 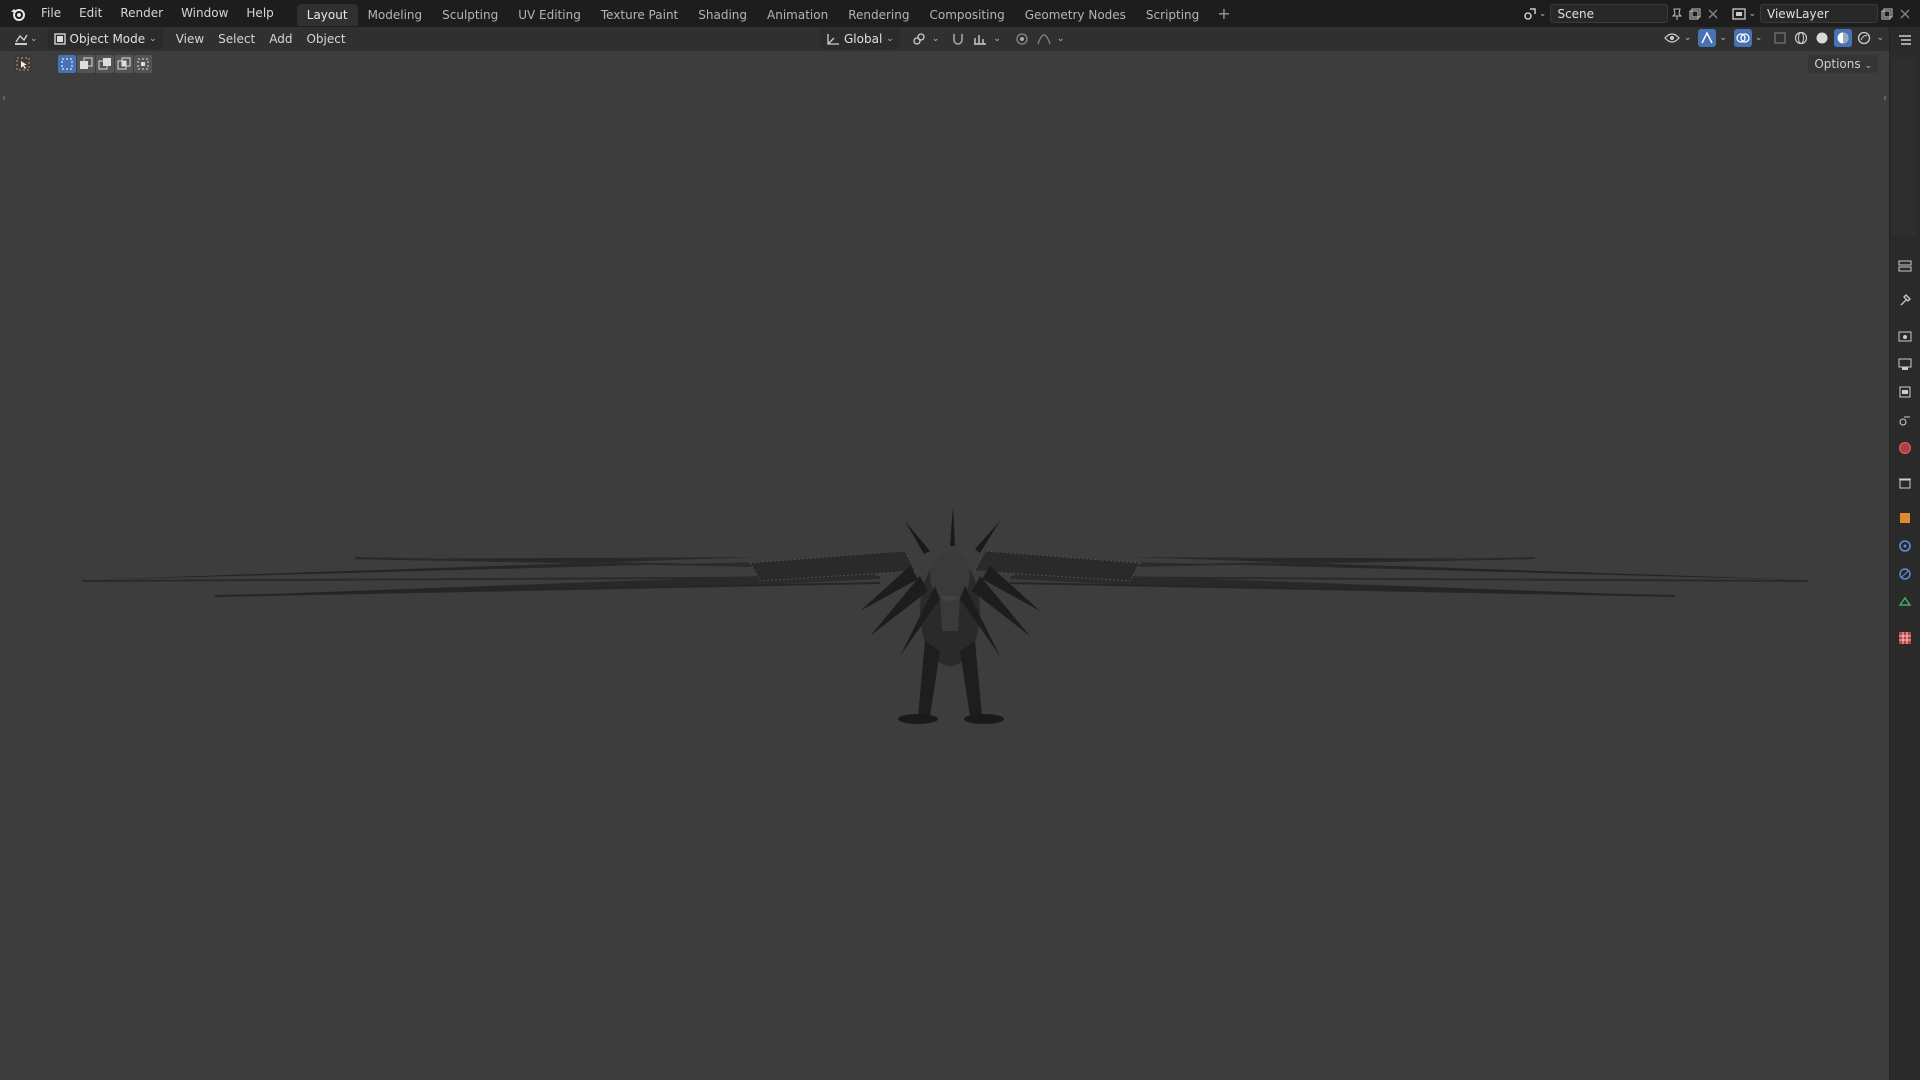 I want to click on orientation-dropdown: Global ⌄, so click(x=860, y=39).